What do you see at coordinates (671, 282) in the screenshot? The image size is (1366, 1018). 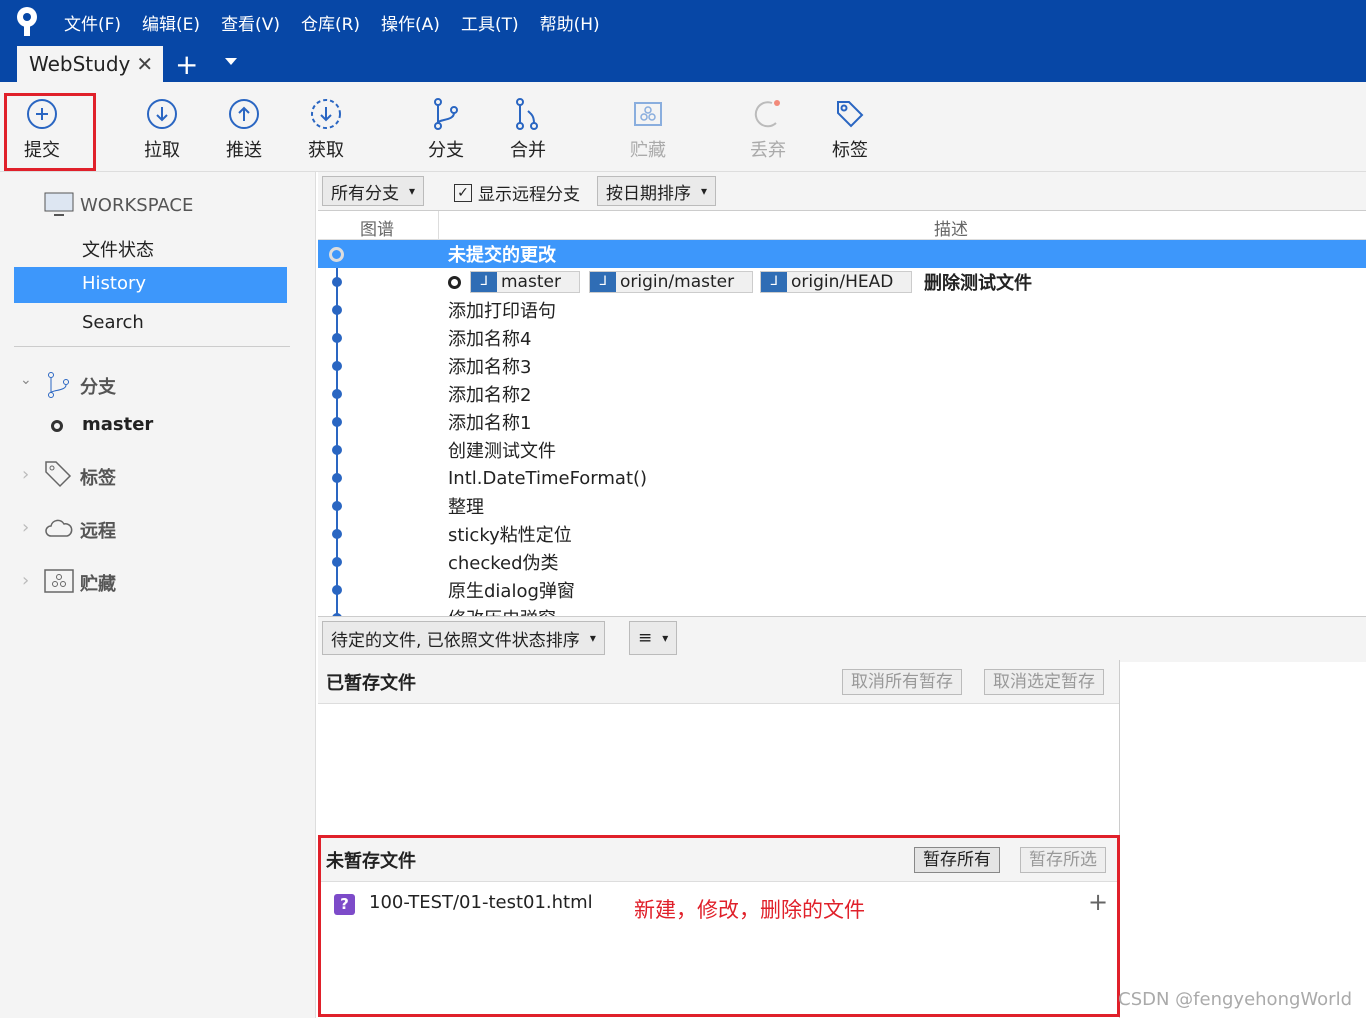 I see `ref-badge-origin-master: ᒧ origin/master` at bounding box center [671, 282].